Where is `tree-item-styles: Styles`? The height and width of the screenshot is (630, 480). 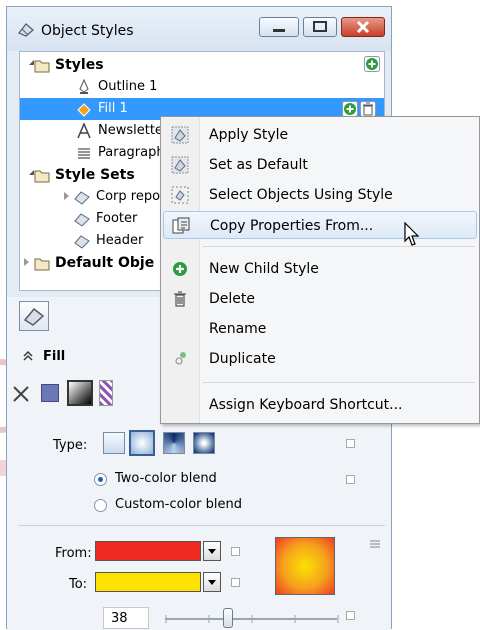
tree-item-styles: Styles is located at coordinates (202, 65).